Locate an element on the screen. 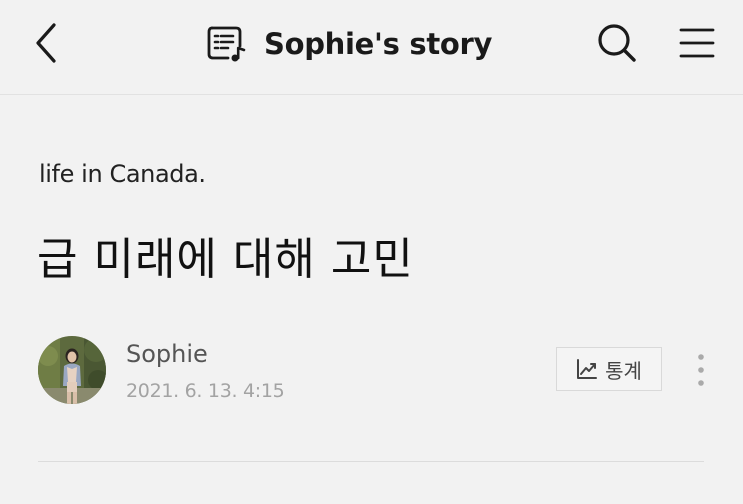 The image size is (743, 504). stats-button: 통계 is located at coordinates (609, 369).